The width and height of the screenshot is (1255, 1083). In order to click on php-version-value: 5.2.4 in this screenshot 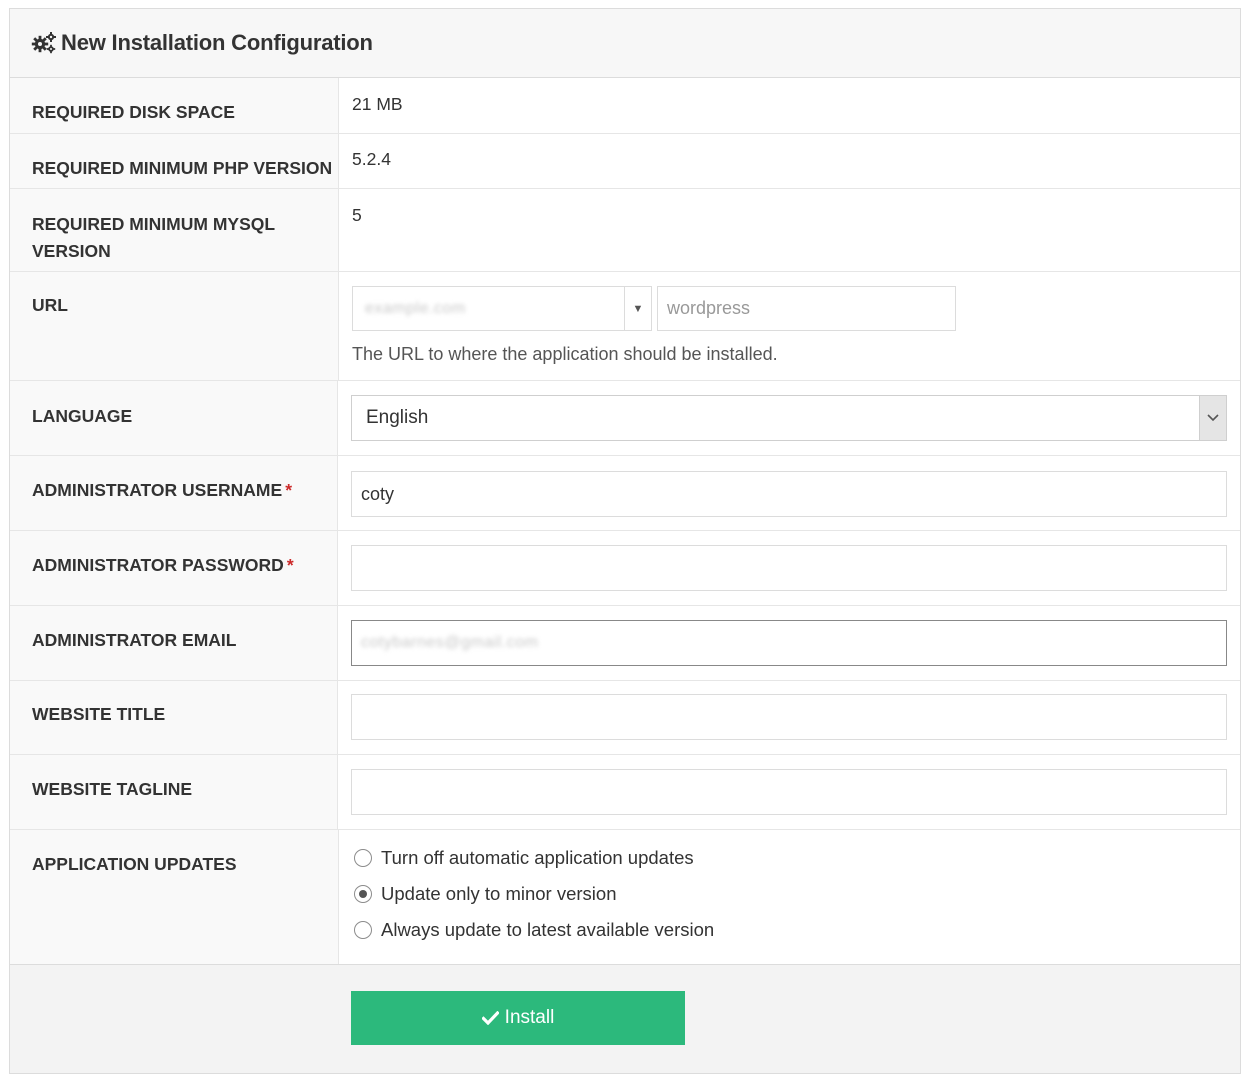, I will do `click(371, 159)`.